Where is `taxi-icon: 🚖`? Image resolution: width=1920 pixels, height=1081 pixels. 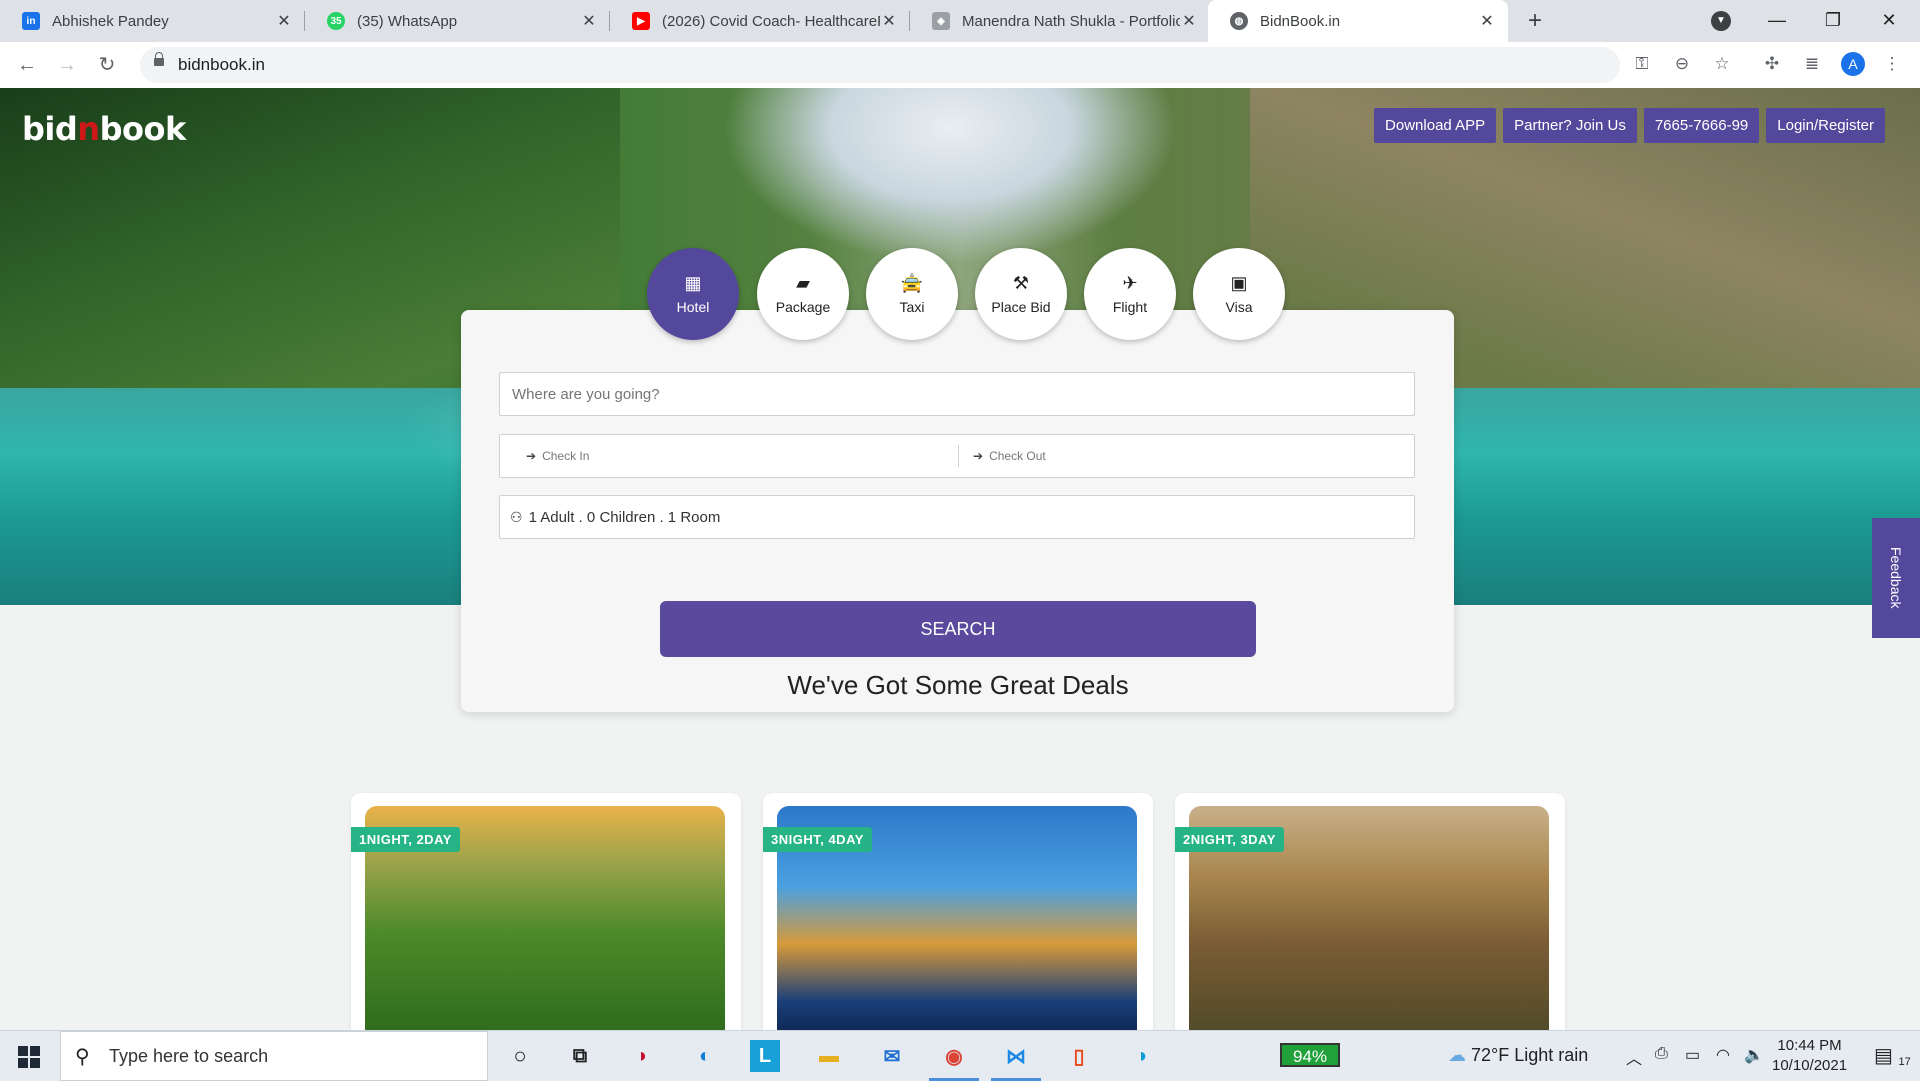
taxi-icon: 🚖 is located at coordinates (912, 283).